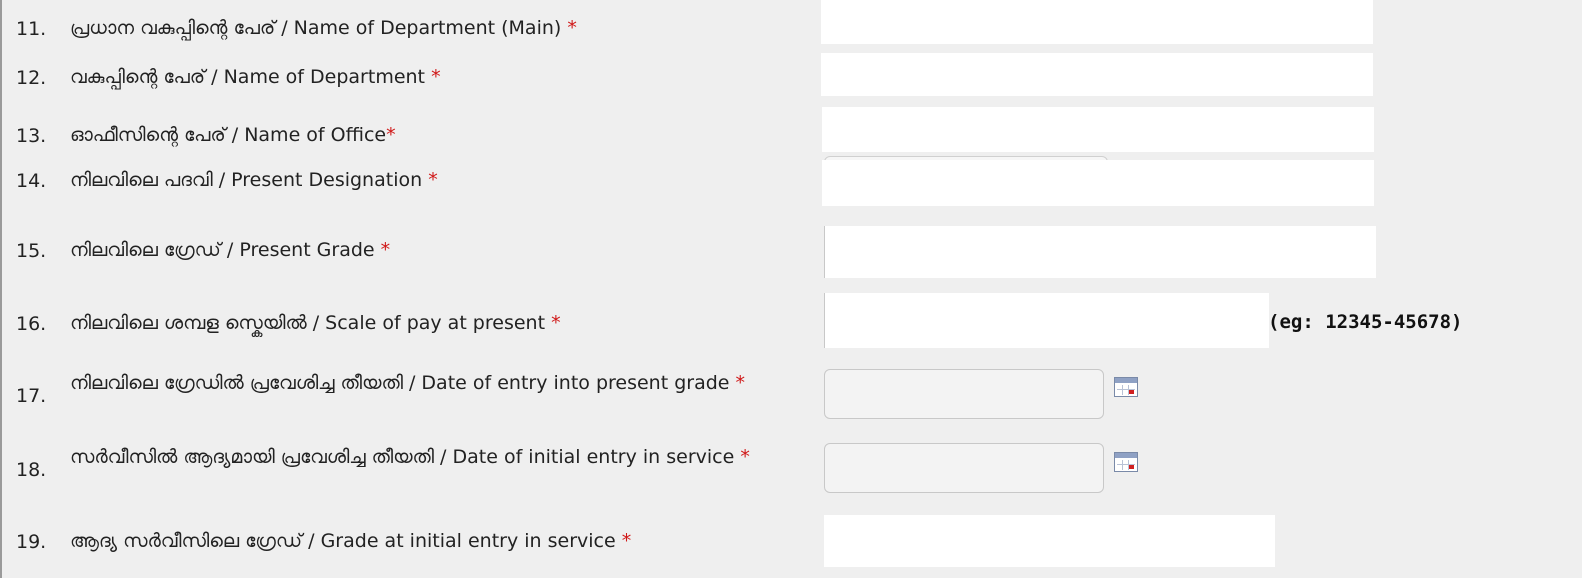  Describe the element at coordinates (1098, 183) in the screenshot. I see `designation-input` at that location.